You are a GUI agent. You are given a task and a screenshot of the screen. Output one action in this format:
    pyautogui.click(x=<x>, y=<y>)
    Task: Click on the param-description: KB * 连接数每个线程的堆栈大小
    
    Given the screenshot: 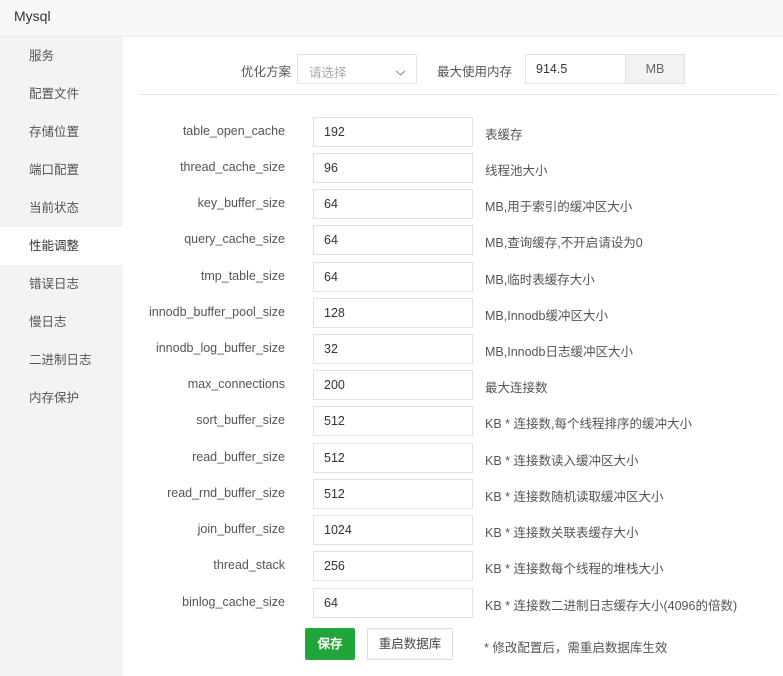 What is the action you would take?
    pyautogui.click(x=574, y=569)
    